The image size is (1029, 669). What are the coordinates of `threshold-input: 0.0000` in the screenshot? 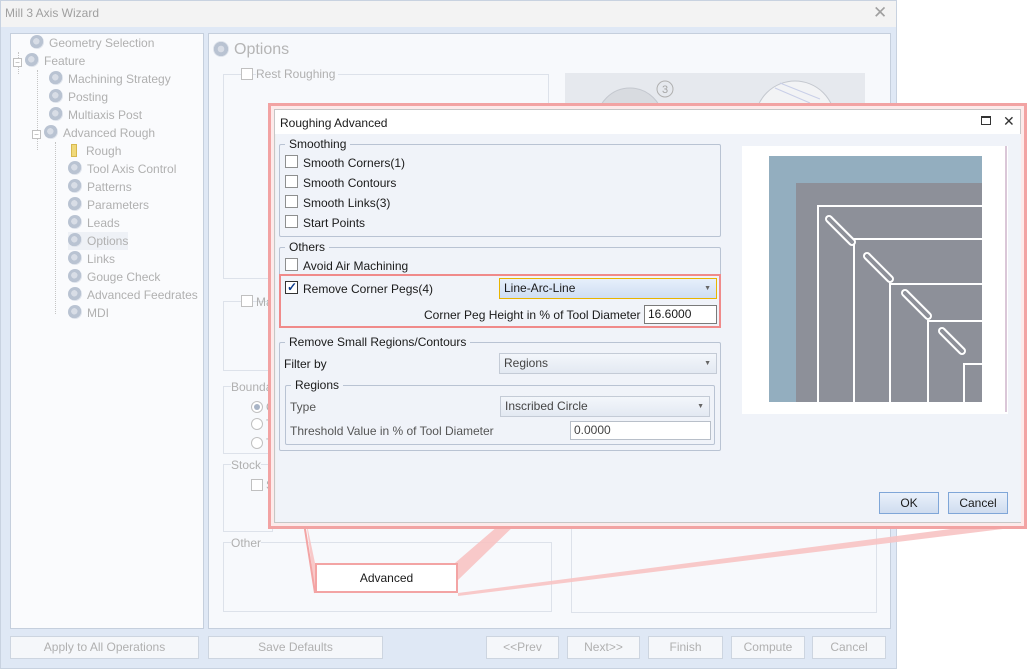 It's located at (640, 430).